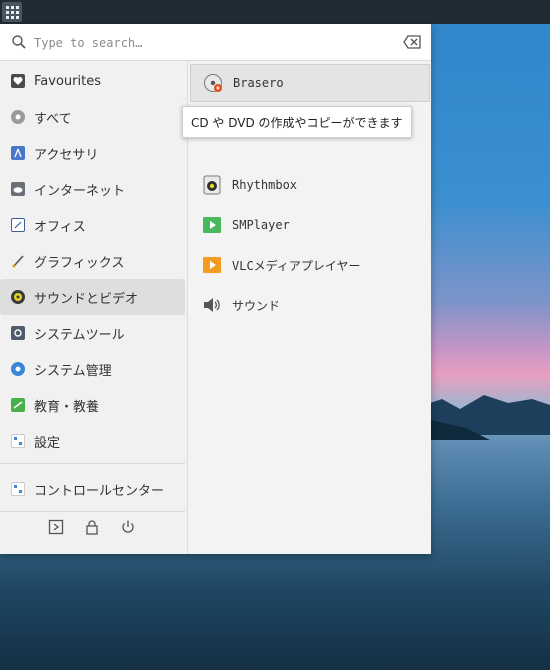  I want to click on app-item-rhythmbox: Rhythmbox, so click(309, 185).